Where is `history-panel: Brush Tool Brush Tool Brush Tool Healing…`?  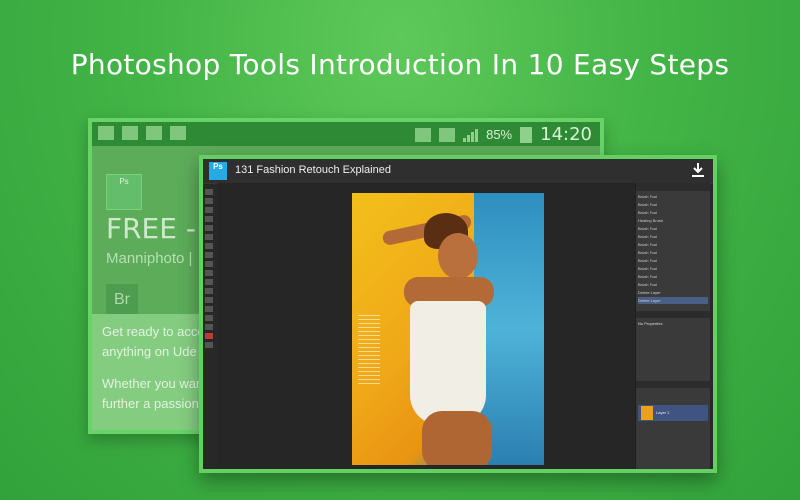
history-panel: Brush Tool Brush Tool Brush Tool Healing… is located at coordinates (673, 249).